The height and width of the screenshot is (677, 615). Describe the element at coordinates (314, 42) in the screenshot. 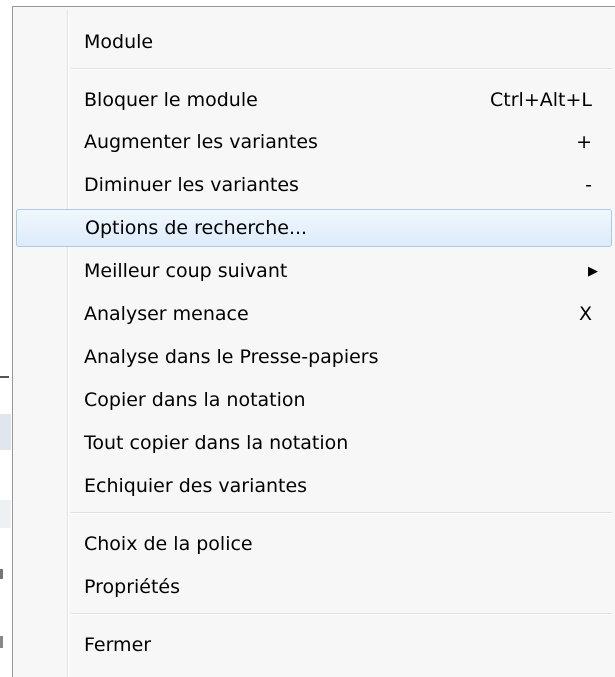

I see `menu-item-module: Module` at that location.